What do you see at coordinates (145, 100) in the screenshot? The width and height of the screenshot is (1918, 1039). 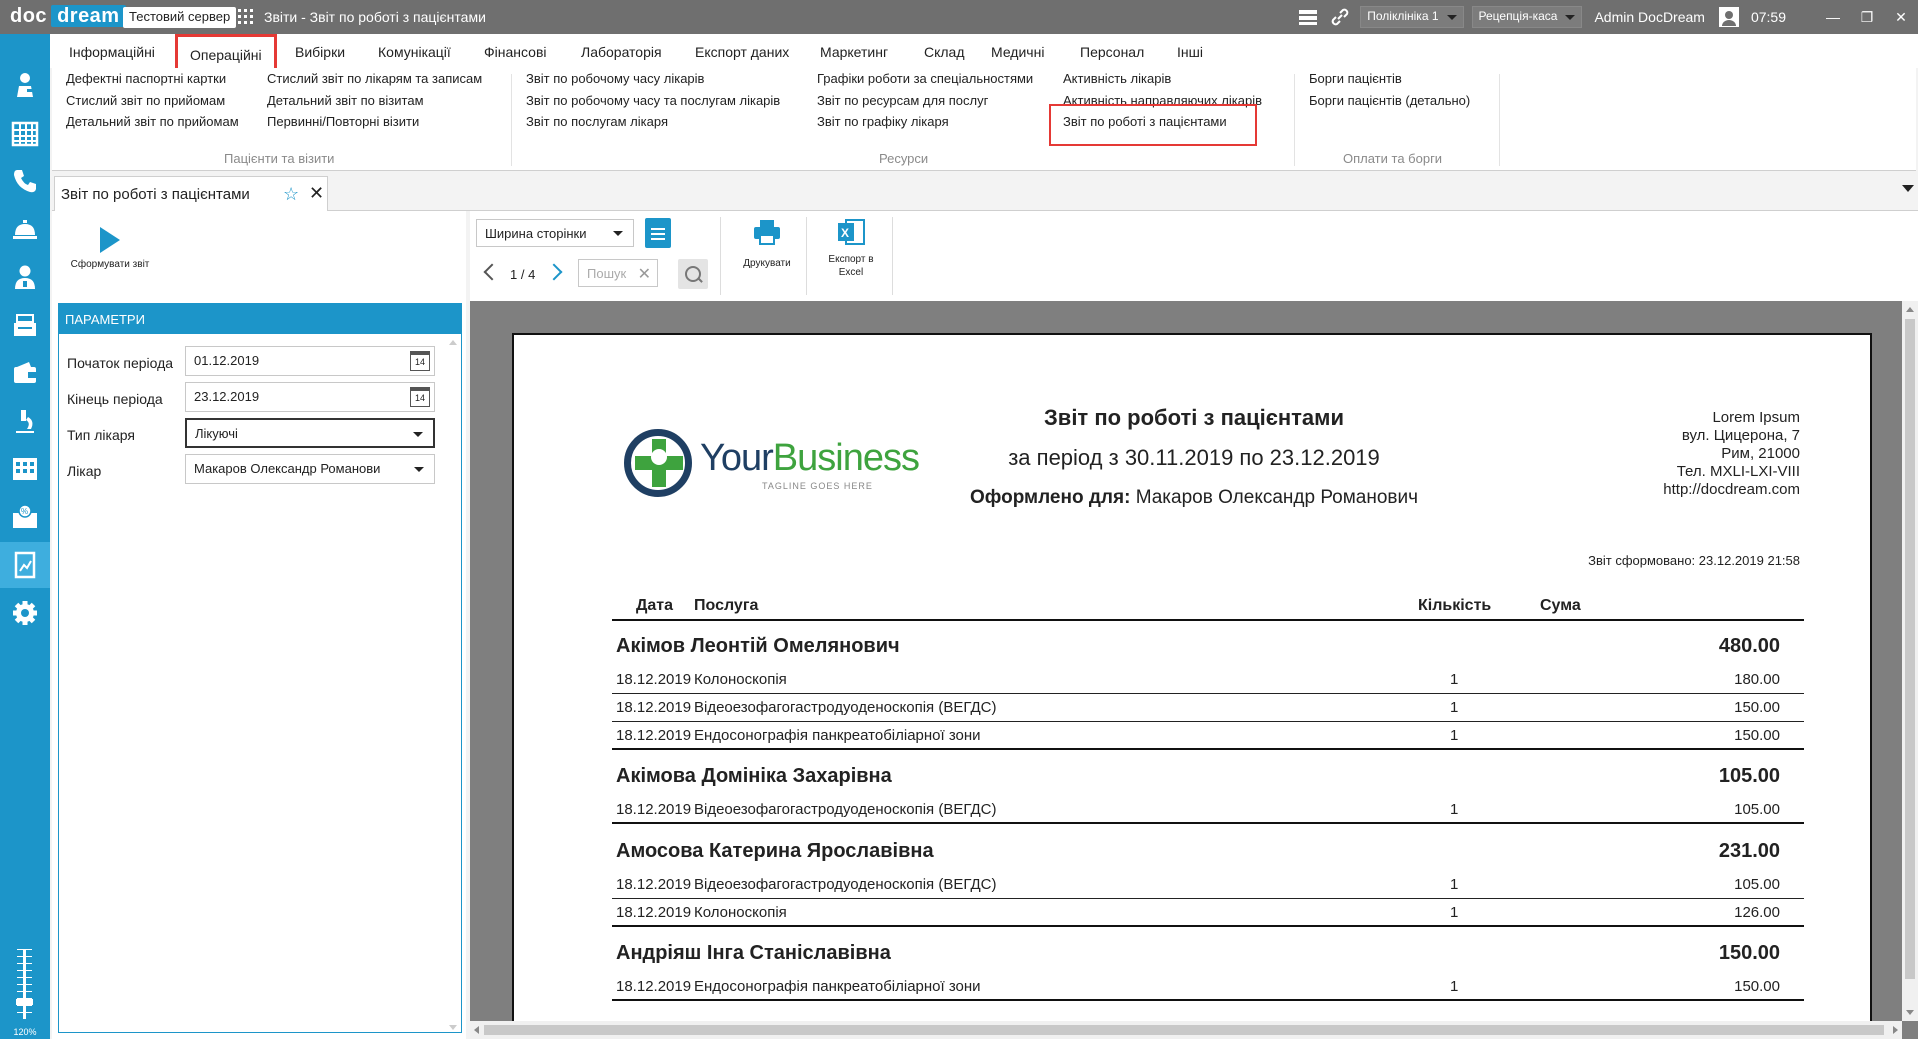 I see `report-link: Стислий звіт по прийомам` at bounding box center [145, 100].